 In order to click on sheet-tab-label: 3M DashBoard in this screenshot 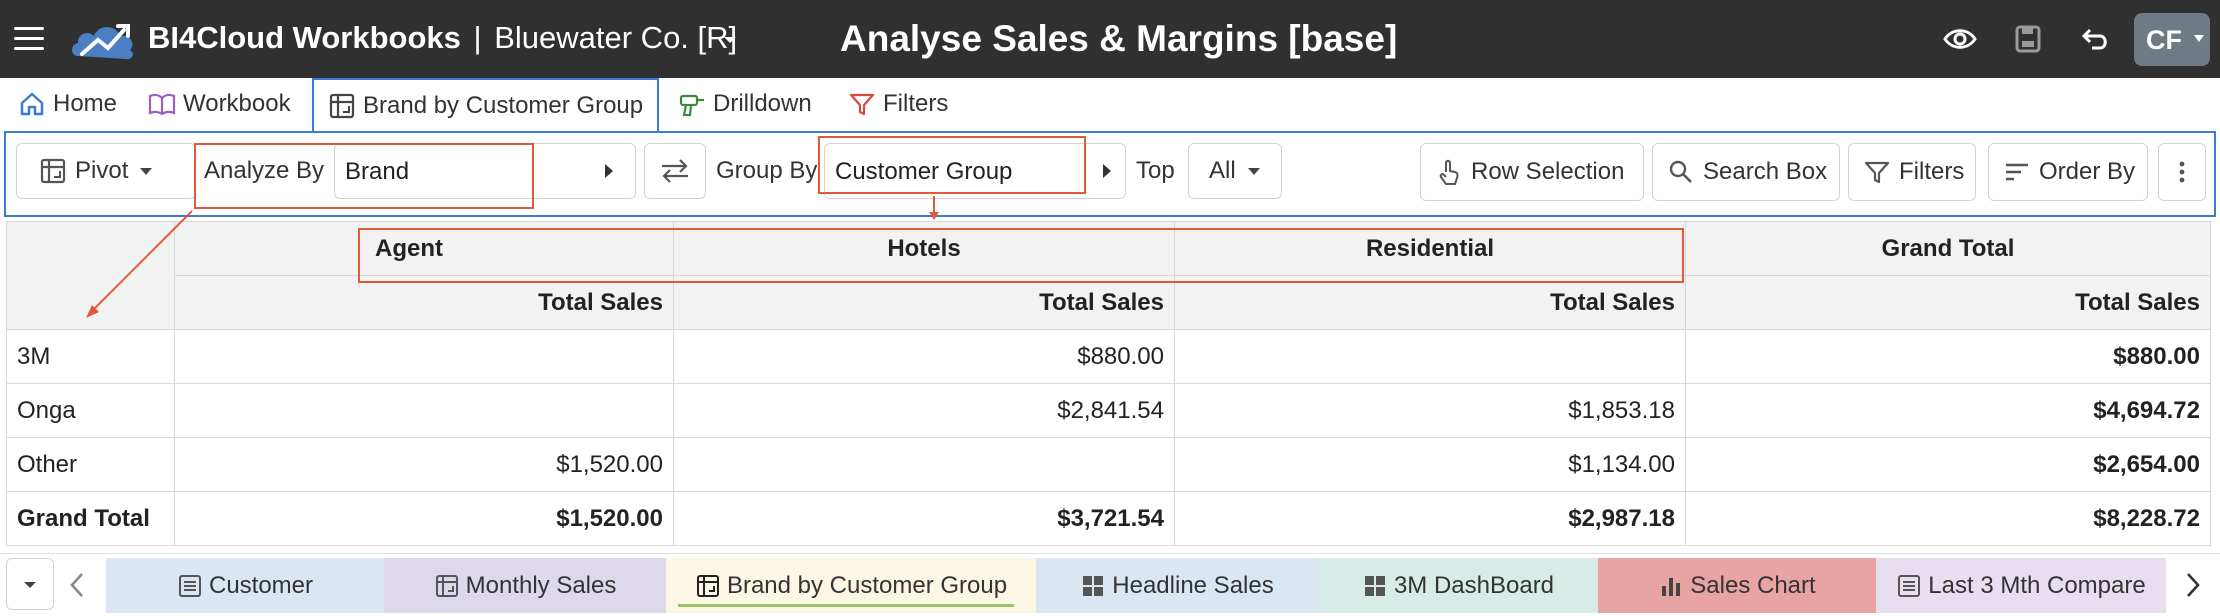, I will do `click(1474, 585)`.